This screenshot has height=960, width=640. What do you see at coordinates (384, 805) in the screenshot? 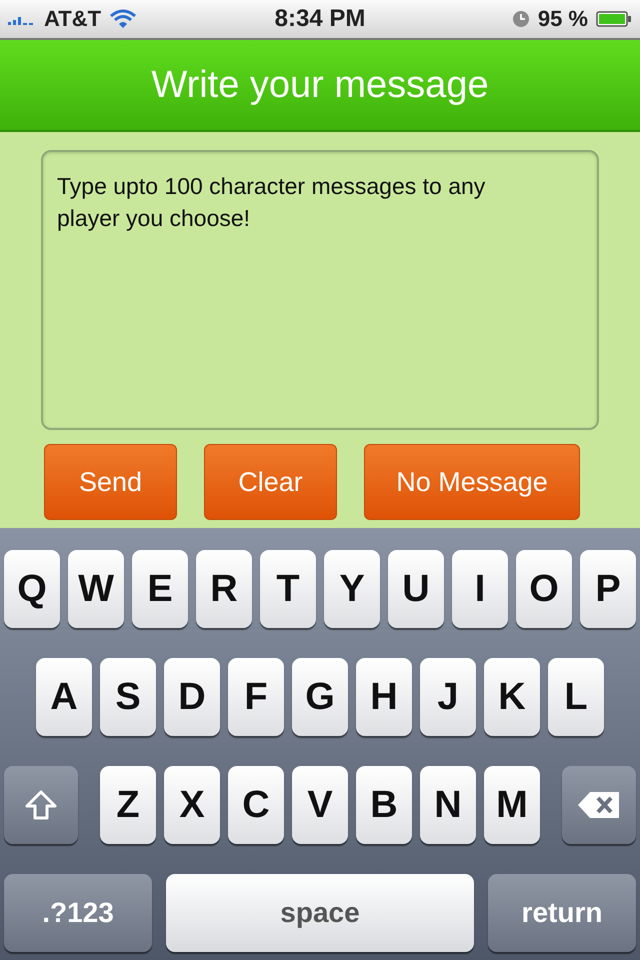
I see `letter-key: B` at bounding box center [384, 805].